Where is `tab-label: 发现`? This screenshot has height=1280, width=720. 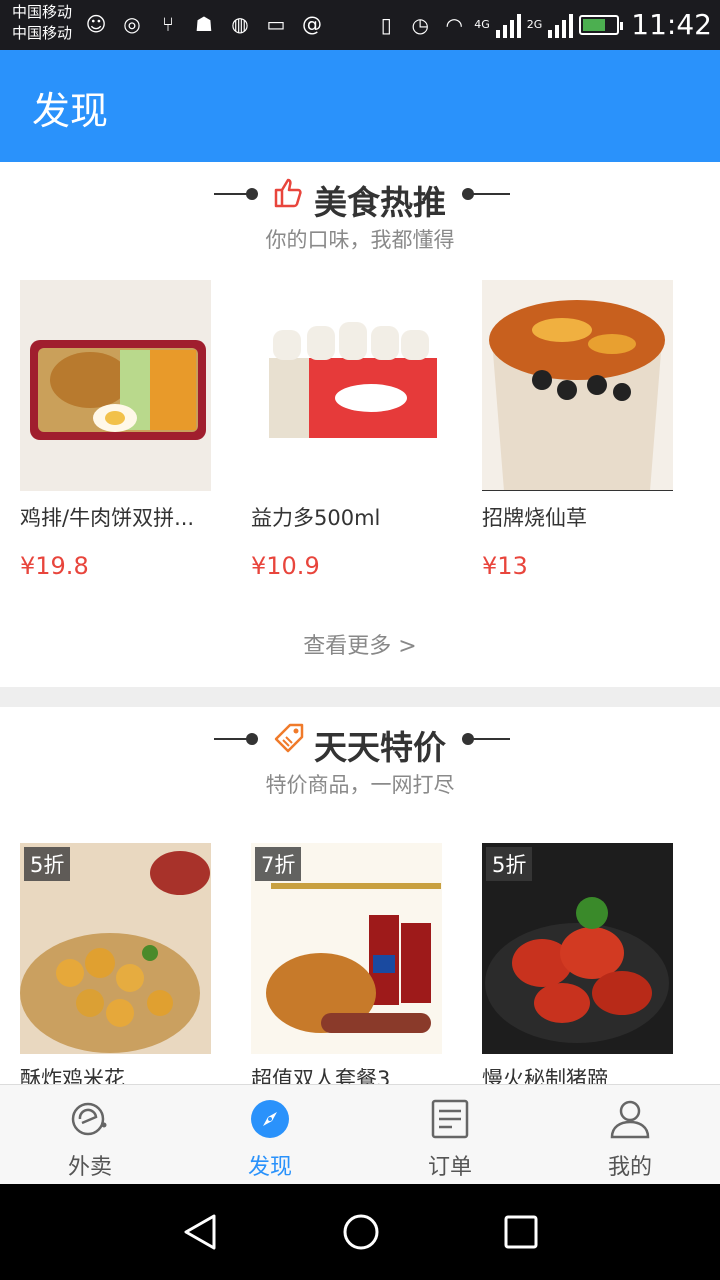 tab-label: 发现 is located at coordinates (269, 1167).